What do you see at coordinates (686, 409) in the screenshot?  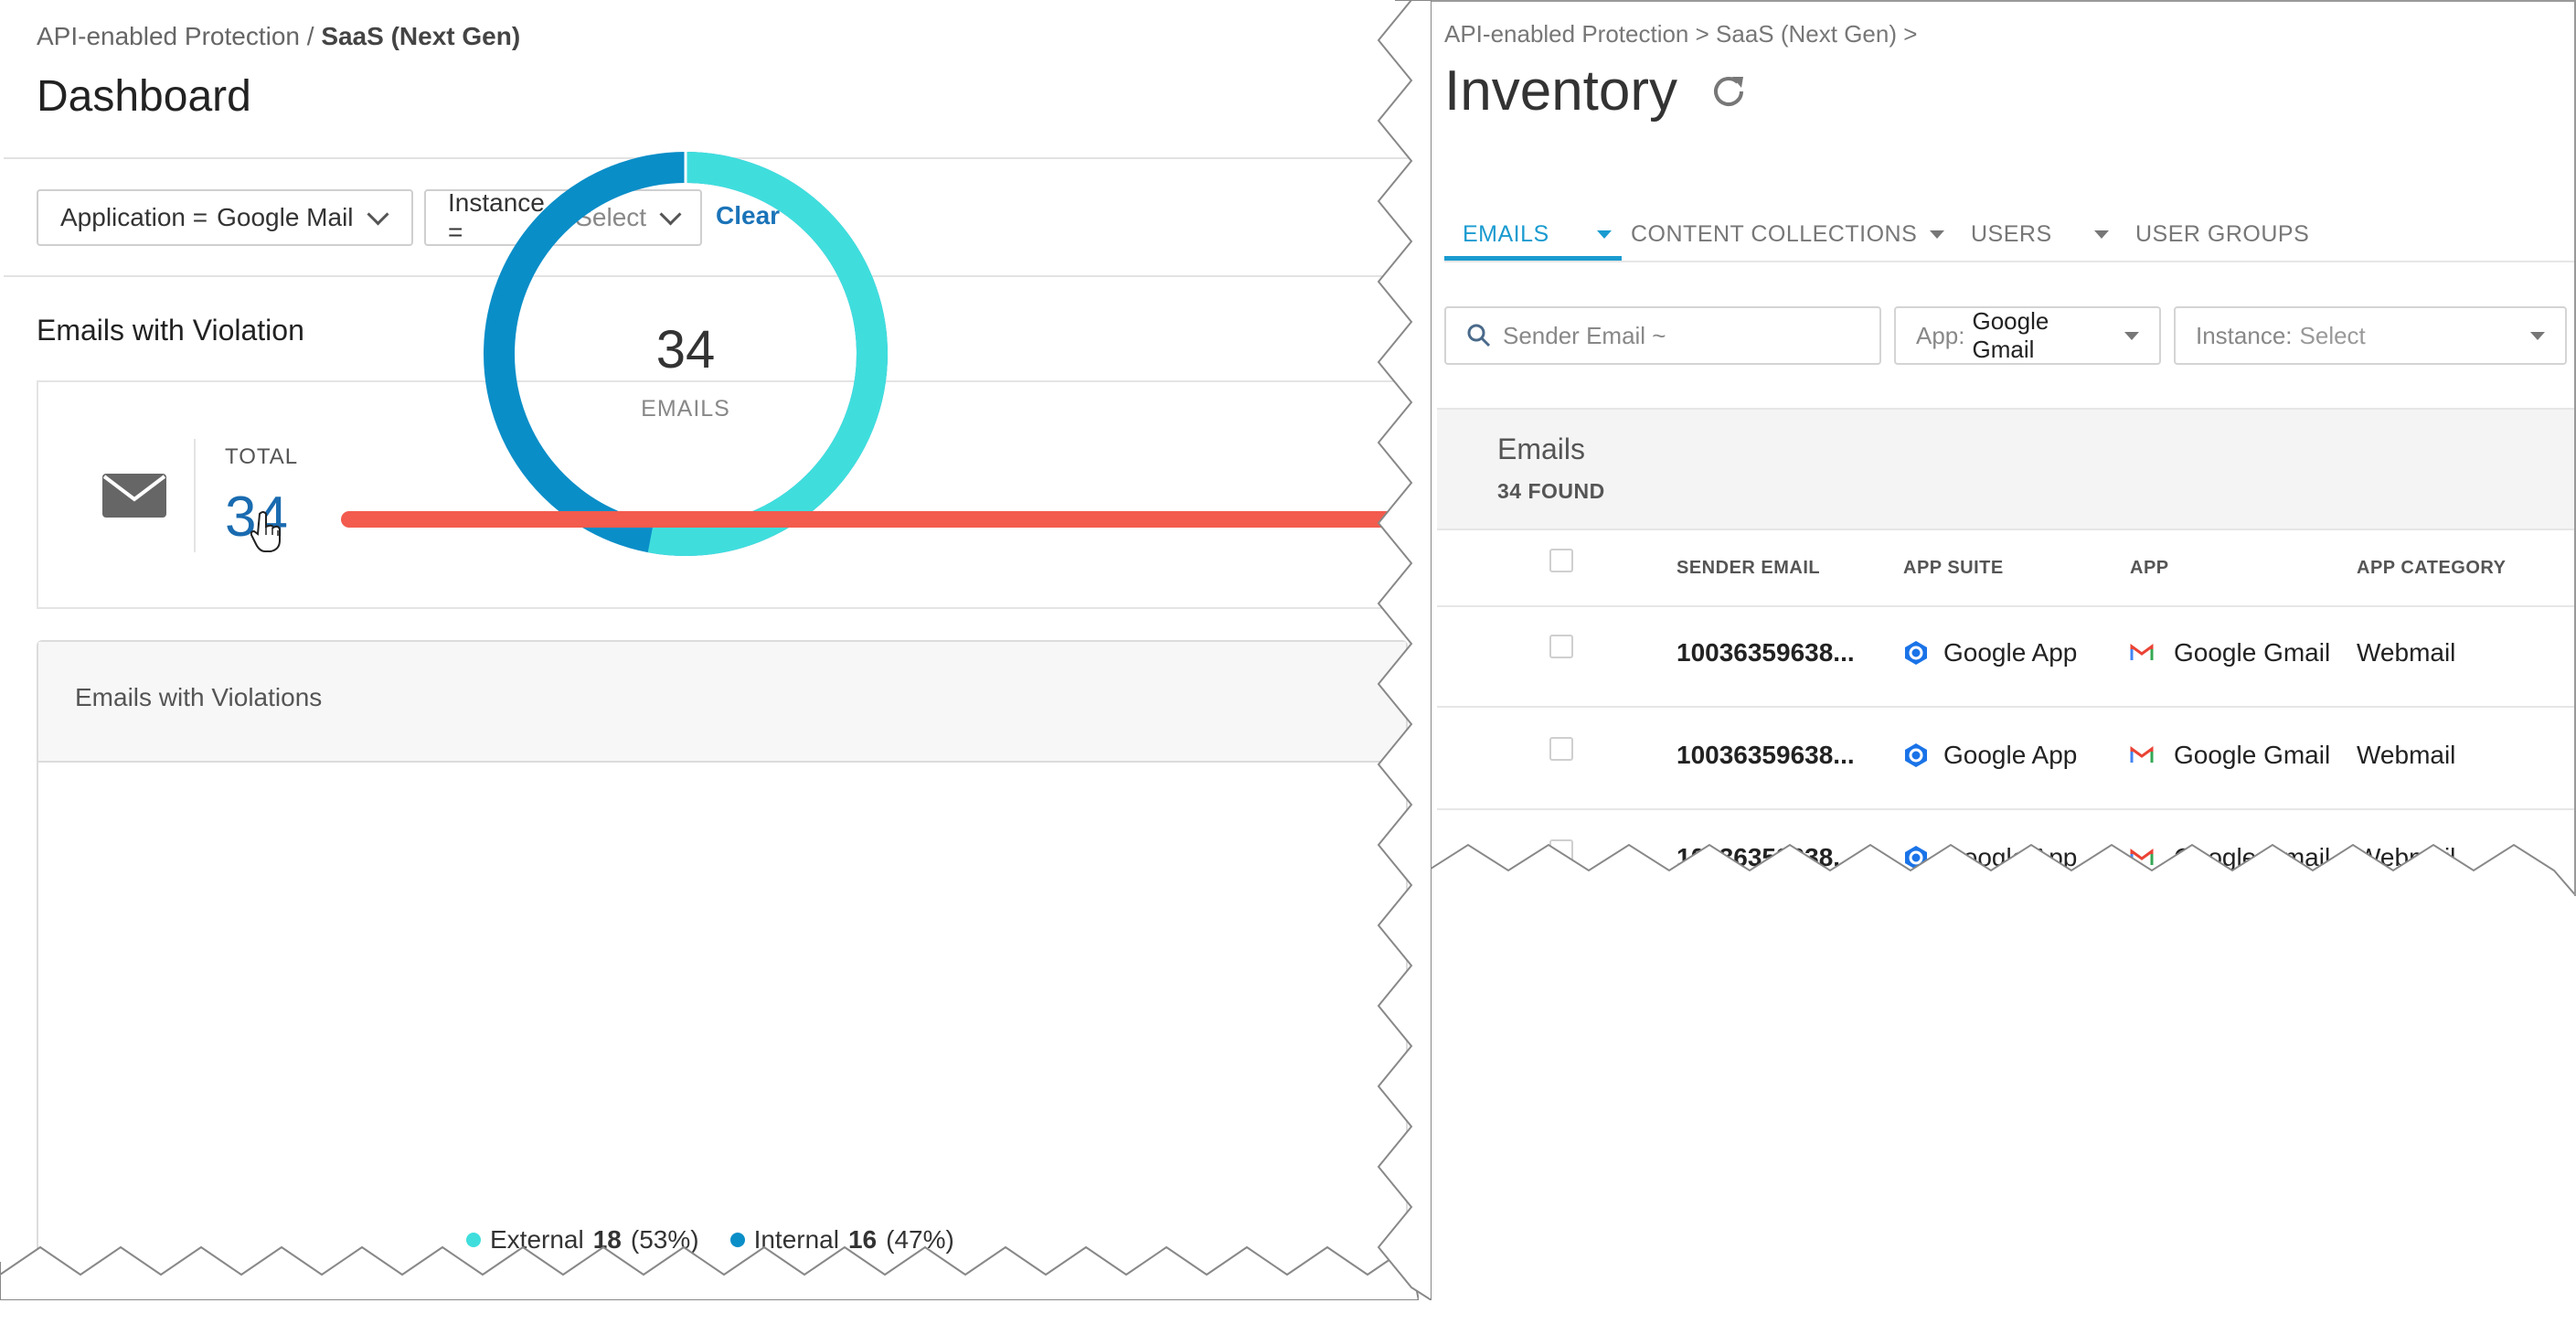 I see `donut-center-label: EMAILS` at bounding box center [686, 409].